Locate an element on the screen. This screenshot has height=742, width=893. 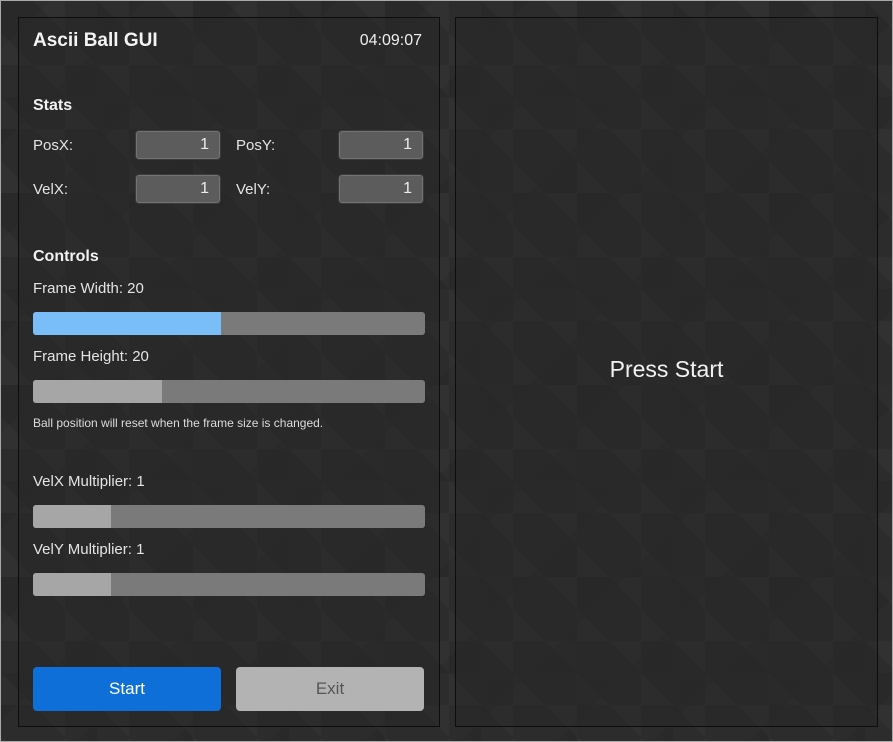
exit-button: Exit is located at coordinates (330, 689).